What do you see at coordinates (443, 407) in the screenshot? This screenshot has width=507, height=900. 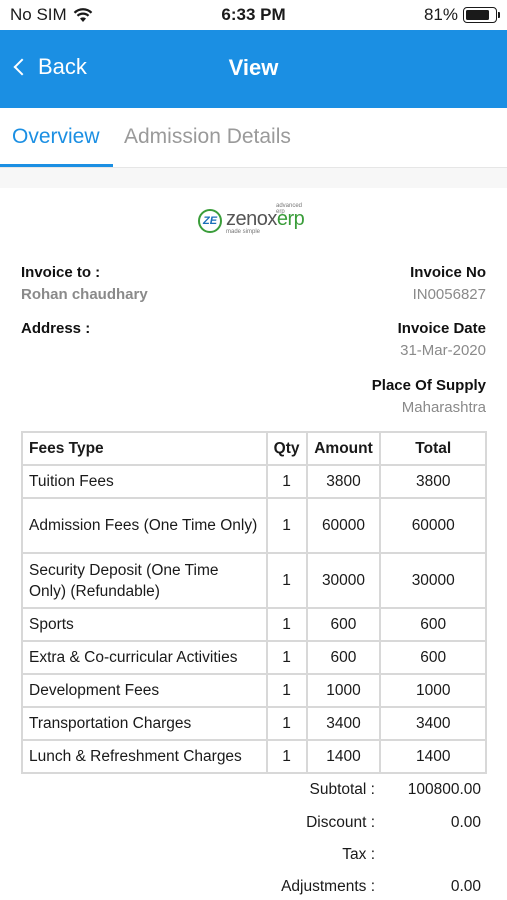 I see `place-of-supply-value: Maharashtra` at bounding box center [443, 407].